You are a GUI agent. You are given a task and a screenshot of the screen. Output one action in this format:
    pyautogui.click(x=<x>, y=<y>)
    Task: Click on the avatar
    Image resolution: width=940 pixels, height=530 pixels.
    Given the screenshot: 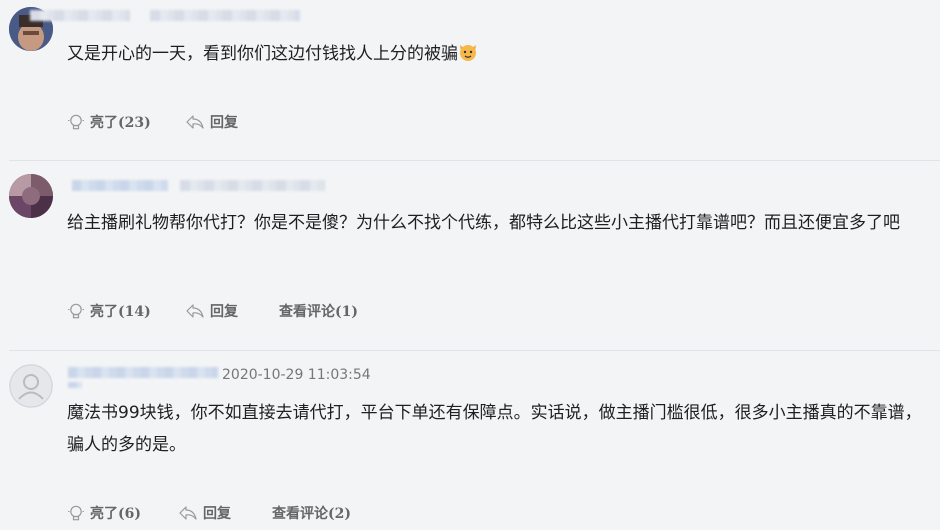 What is the action you would take?
    pyautogui.click(x=31, y=196)
    